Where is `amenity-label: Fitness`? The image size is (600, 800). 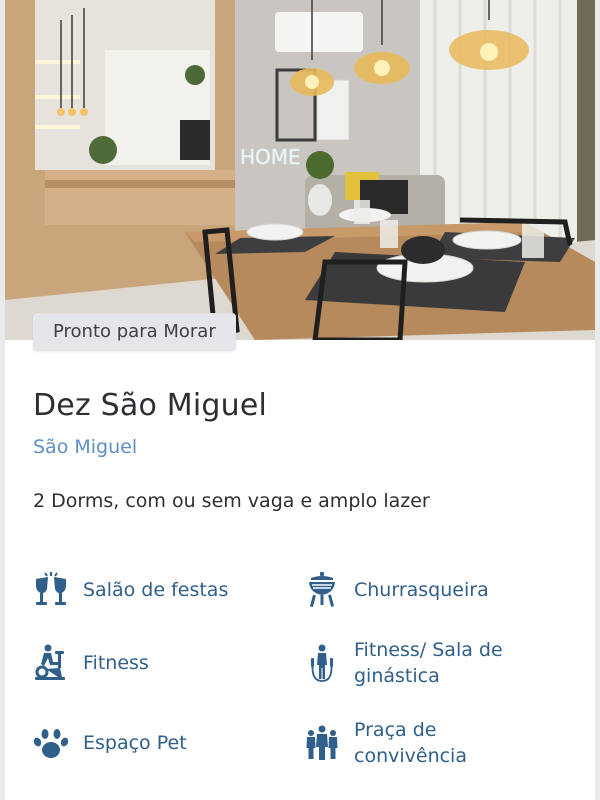
amenity-label: Fitness is located at coordinates (116, 663).